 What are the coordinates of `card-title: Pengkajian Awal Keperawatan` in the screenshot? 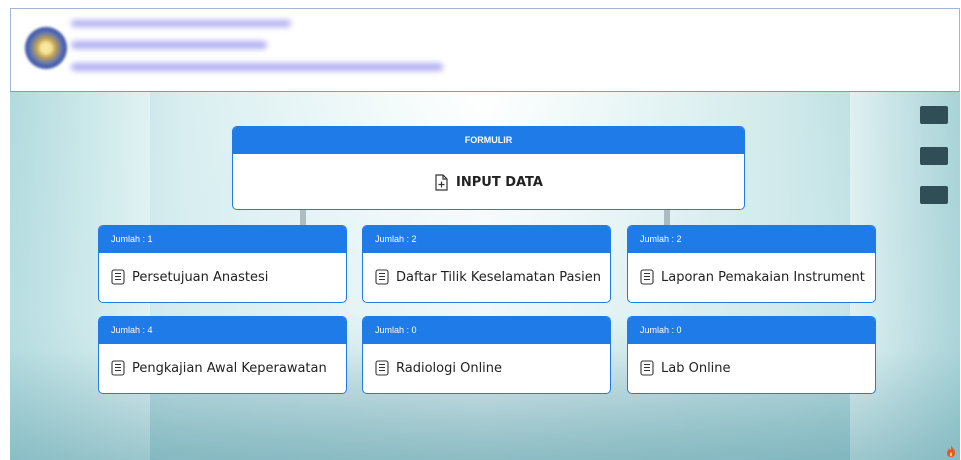 It's located at (229, 368).